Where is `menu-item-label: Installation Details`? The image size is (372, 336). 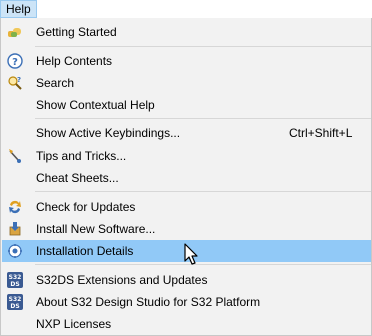
menu-item-label: Installation Details is located at coordinates (85, 251).